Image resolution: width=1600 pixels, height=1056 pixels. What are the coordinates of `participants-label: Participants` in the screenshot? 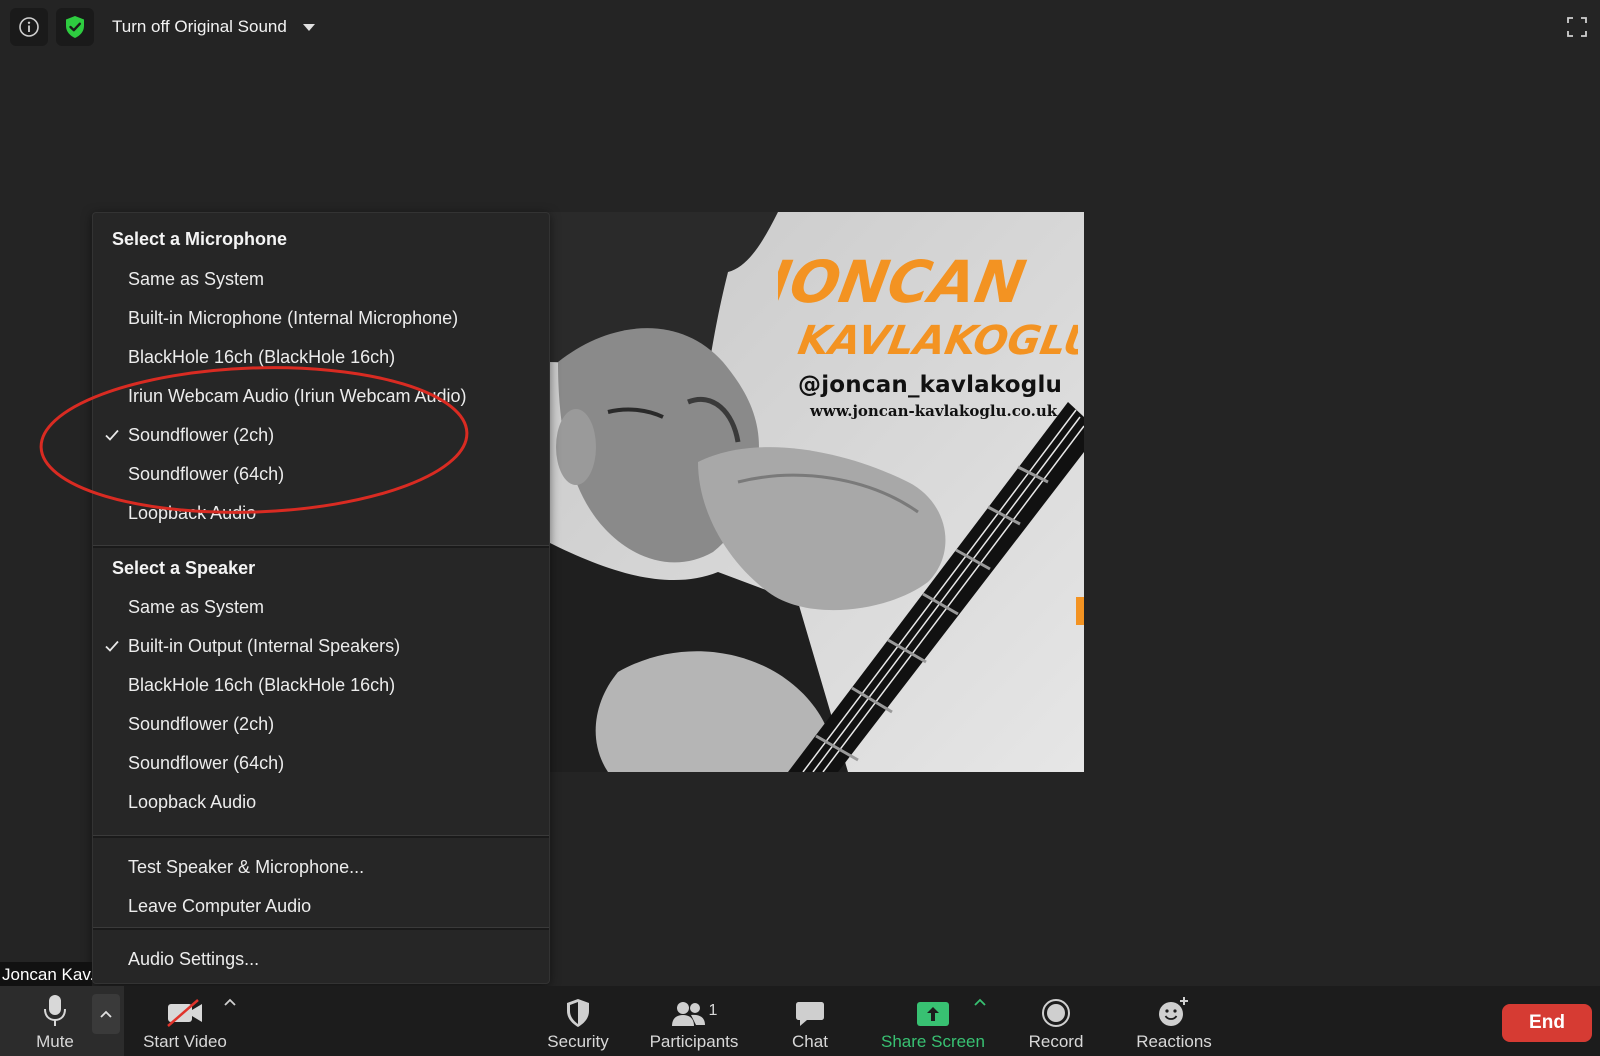 It's located at (694, 1041).